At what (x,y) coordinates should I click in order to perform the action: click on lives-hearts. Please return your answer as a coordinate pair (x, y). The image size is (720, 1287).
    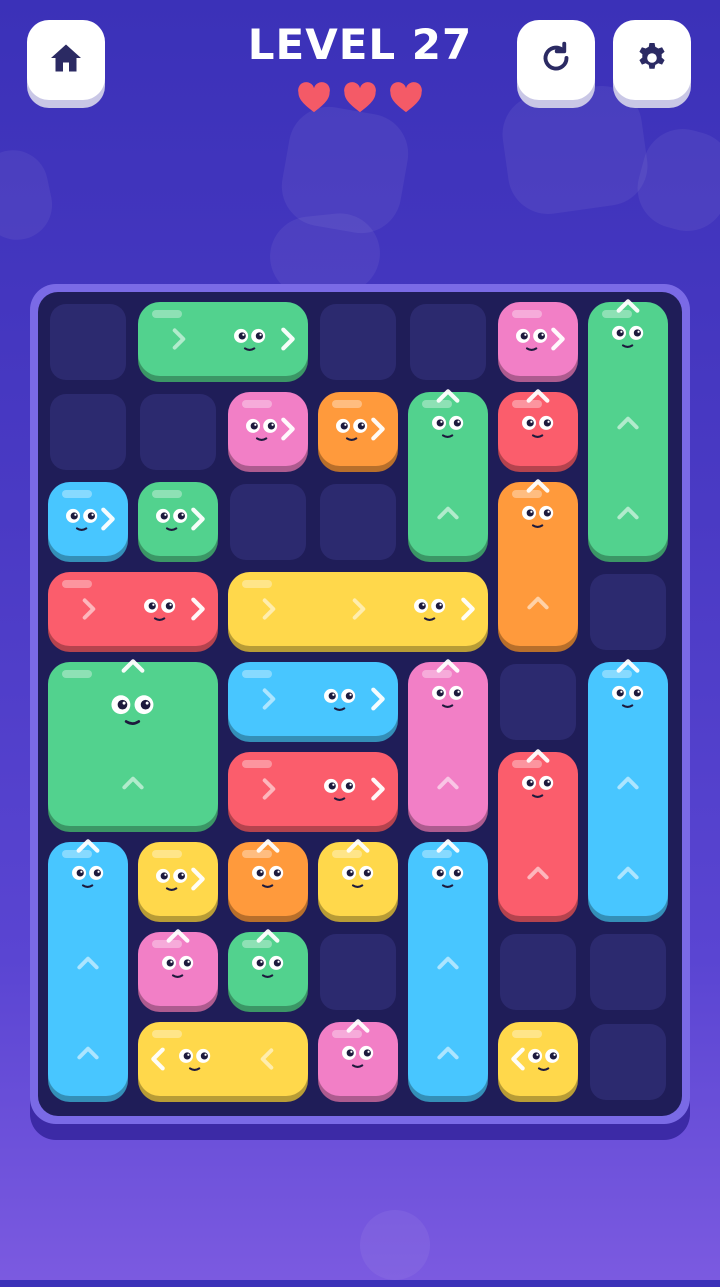
    Looking at the image, I should click on (360, 98).